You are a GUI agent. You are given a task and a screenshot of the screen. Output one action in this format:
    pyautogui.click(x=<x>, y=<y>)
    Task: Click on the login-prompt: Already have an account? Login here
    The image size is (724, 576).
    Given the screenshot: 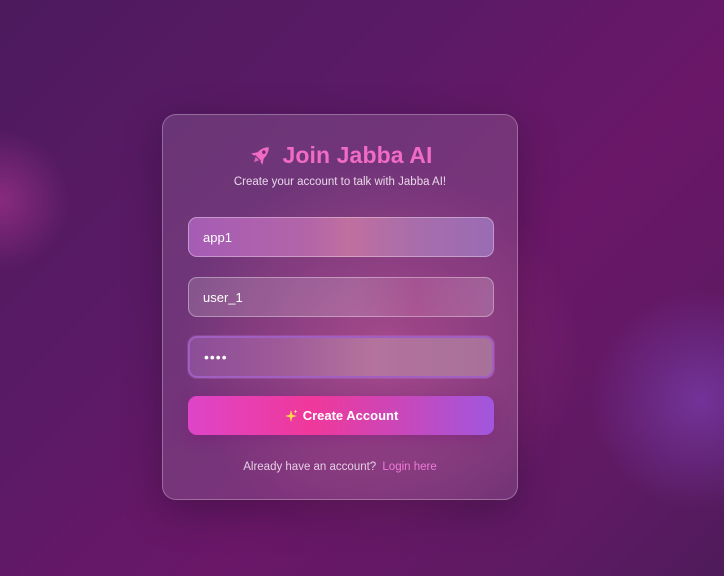 What is the action you would take?
    pyautogui.click(x=340, y=467)
    